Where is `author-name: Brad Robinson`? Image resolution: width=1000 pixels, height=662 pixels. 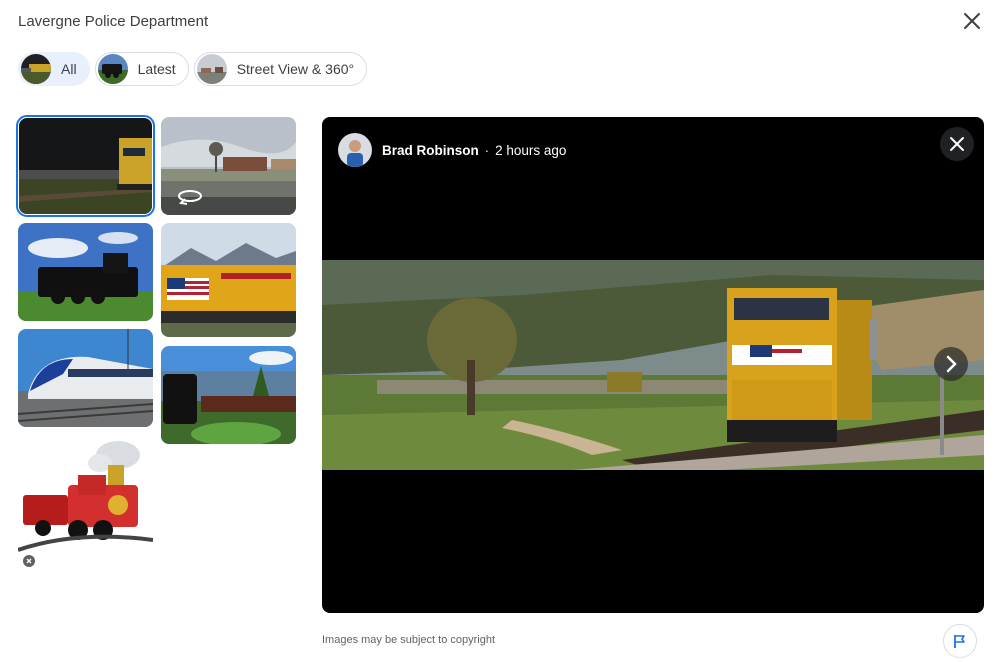 author-name: Brad Robinson is located at coordinates (430, 150).